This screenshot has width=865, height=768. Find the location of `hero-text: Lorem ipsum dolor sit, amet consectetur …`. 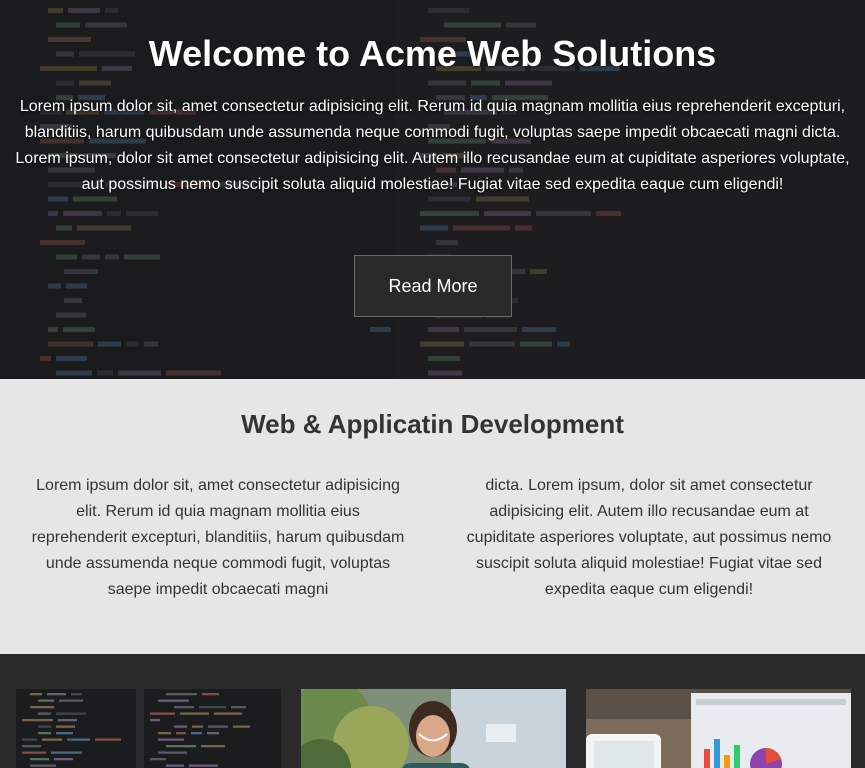

hero-text: Lorem ipsum dolor sit, amet consectetur … is located at coordinates (432, 145).